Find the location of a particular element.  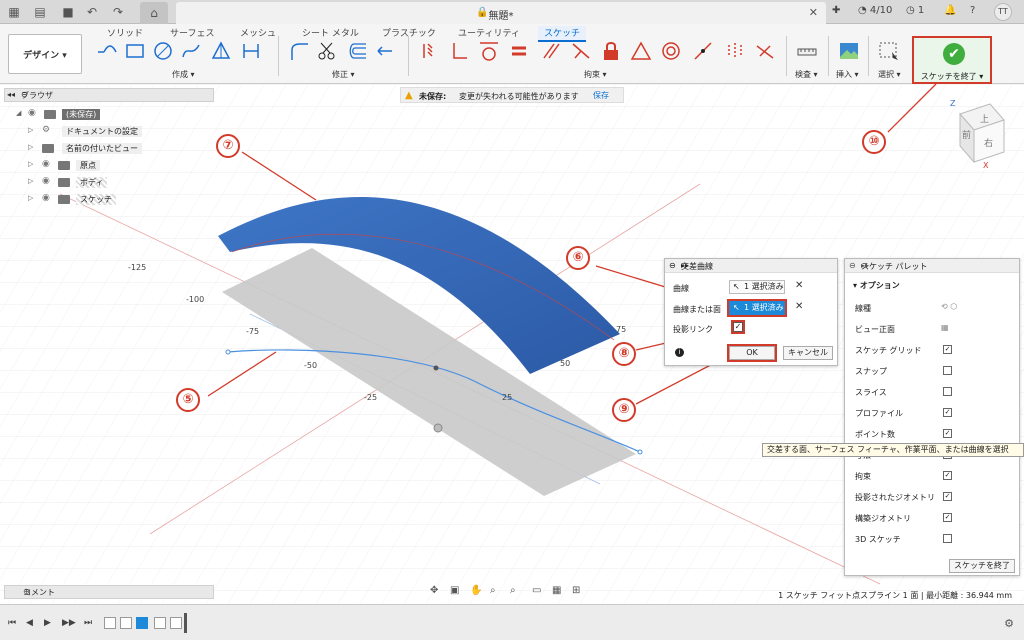

linetype-icon: ⟲ ⬡ is located at coordinates (949, 306).